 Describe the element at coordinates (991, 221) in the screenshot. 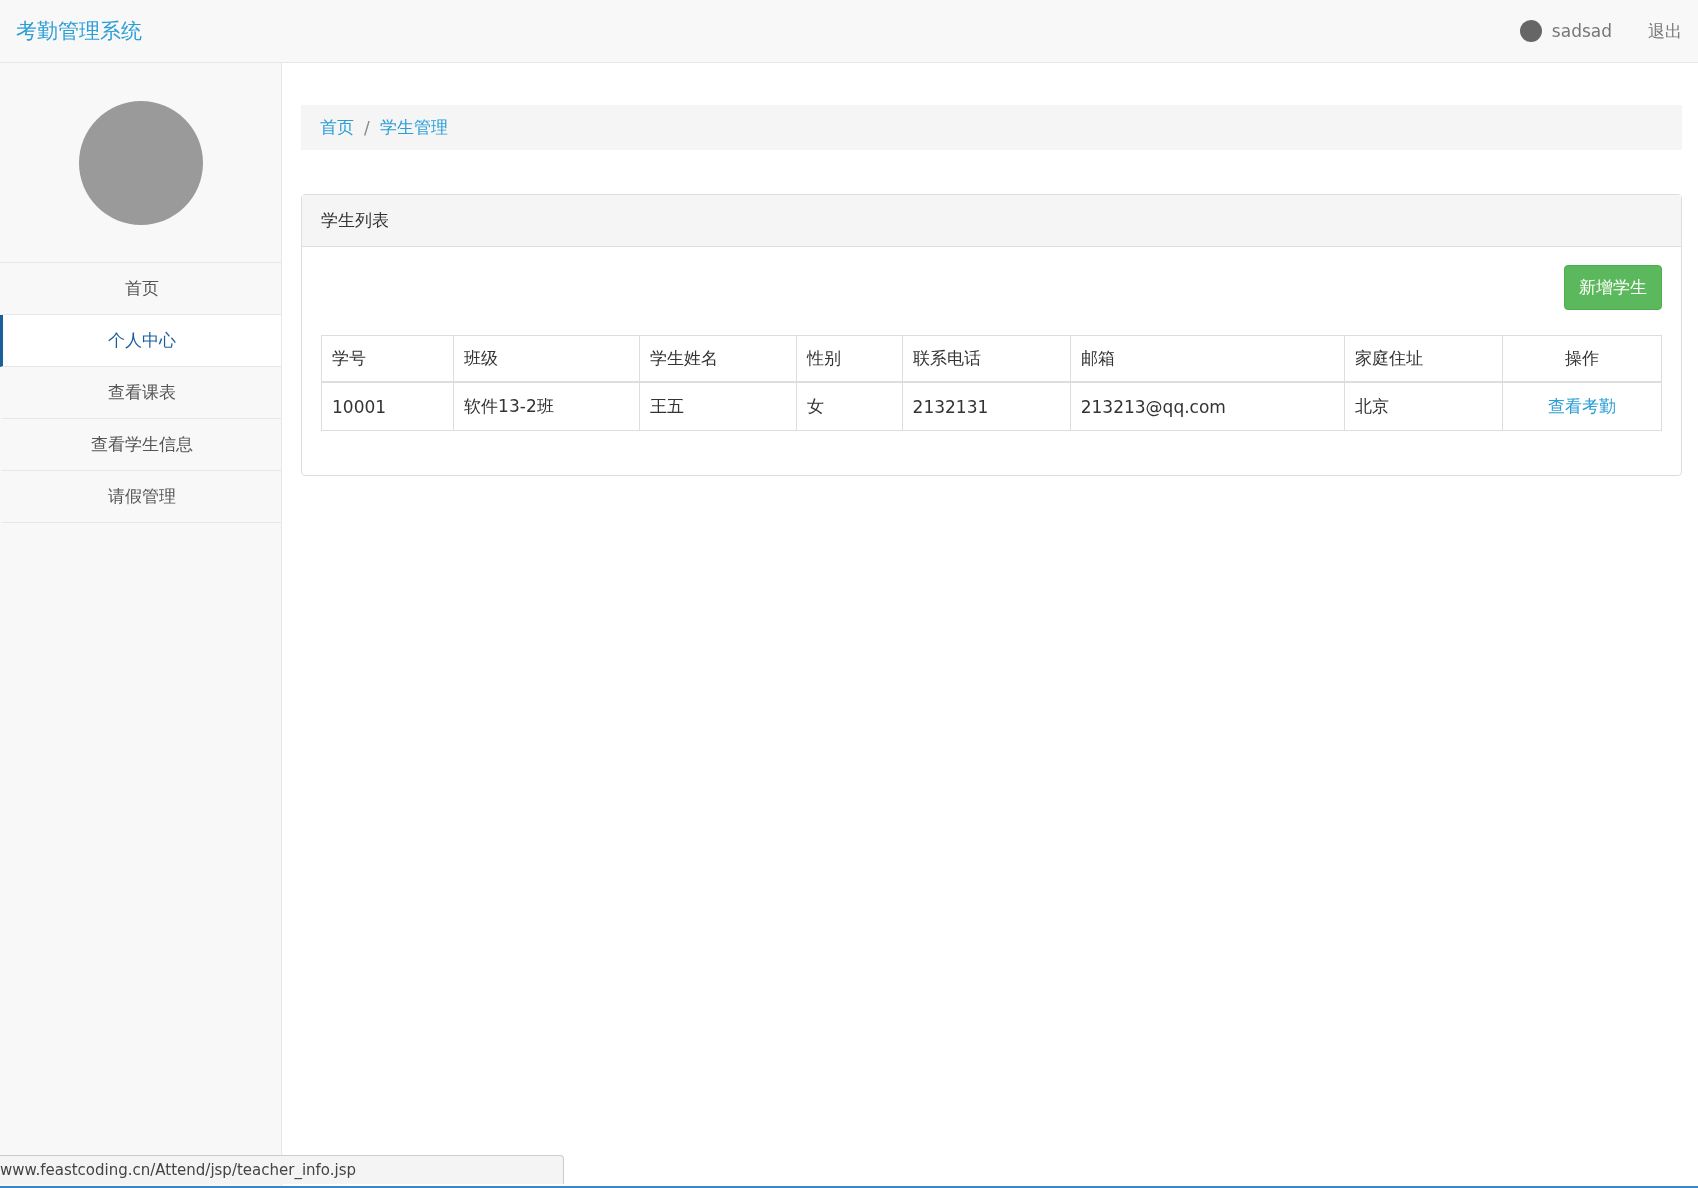

I see `panel-title: 学生列表` at that location.